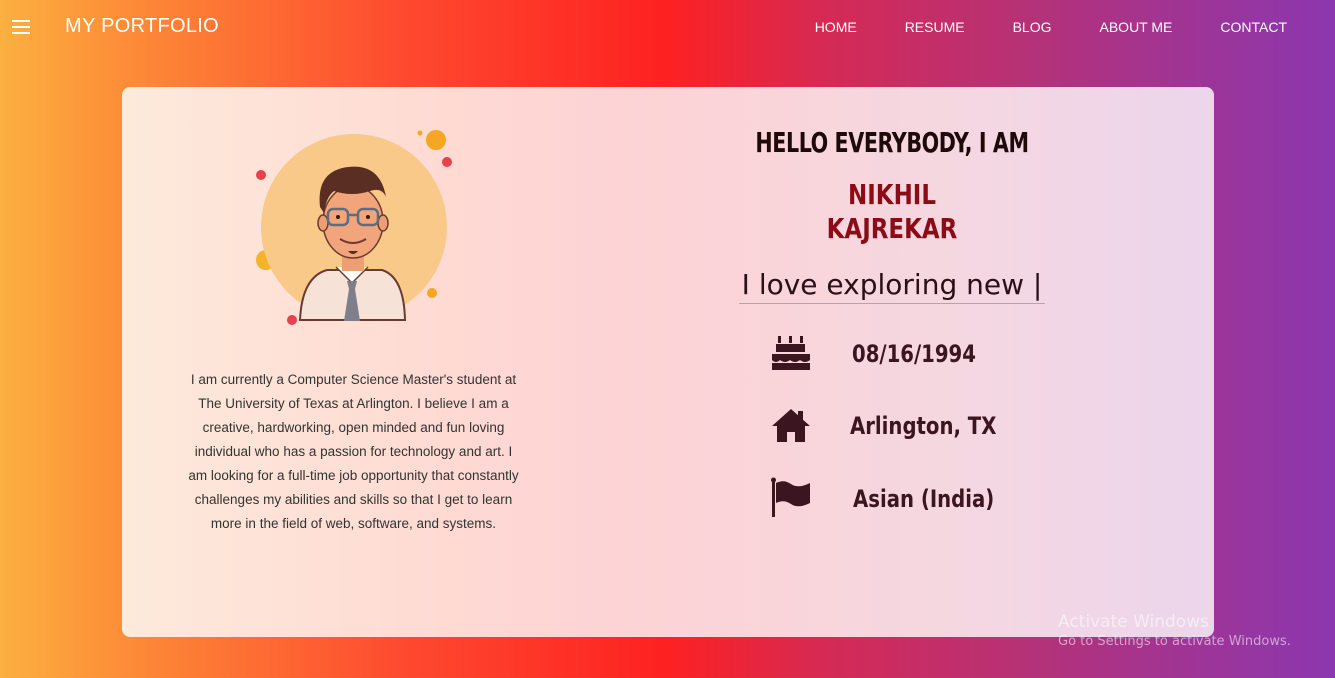 The width and height of the screenshot is (1335, 678). What do you see at coordinates (790, 497) in the screenshot?
I see `flag-icon` at bounding box center [790, 497].